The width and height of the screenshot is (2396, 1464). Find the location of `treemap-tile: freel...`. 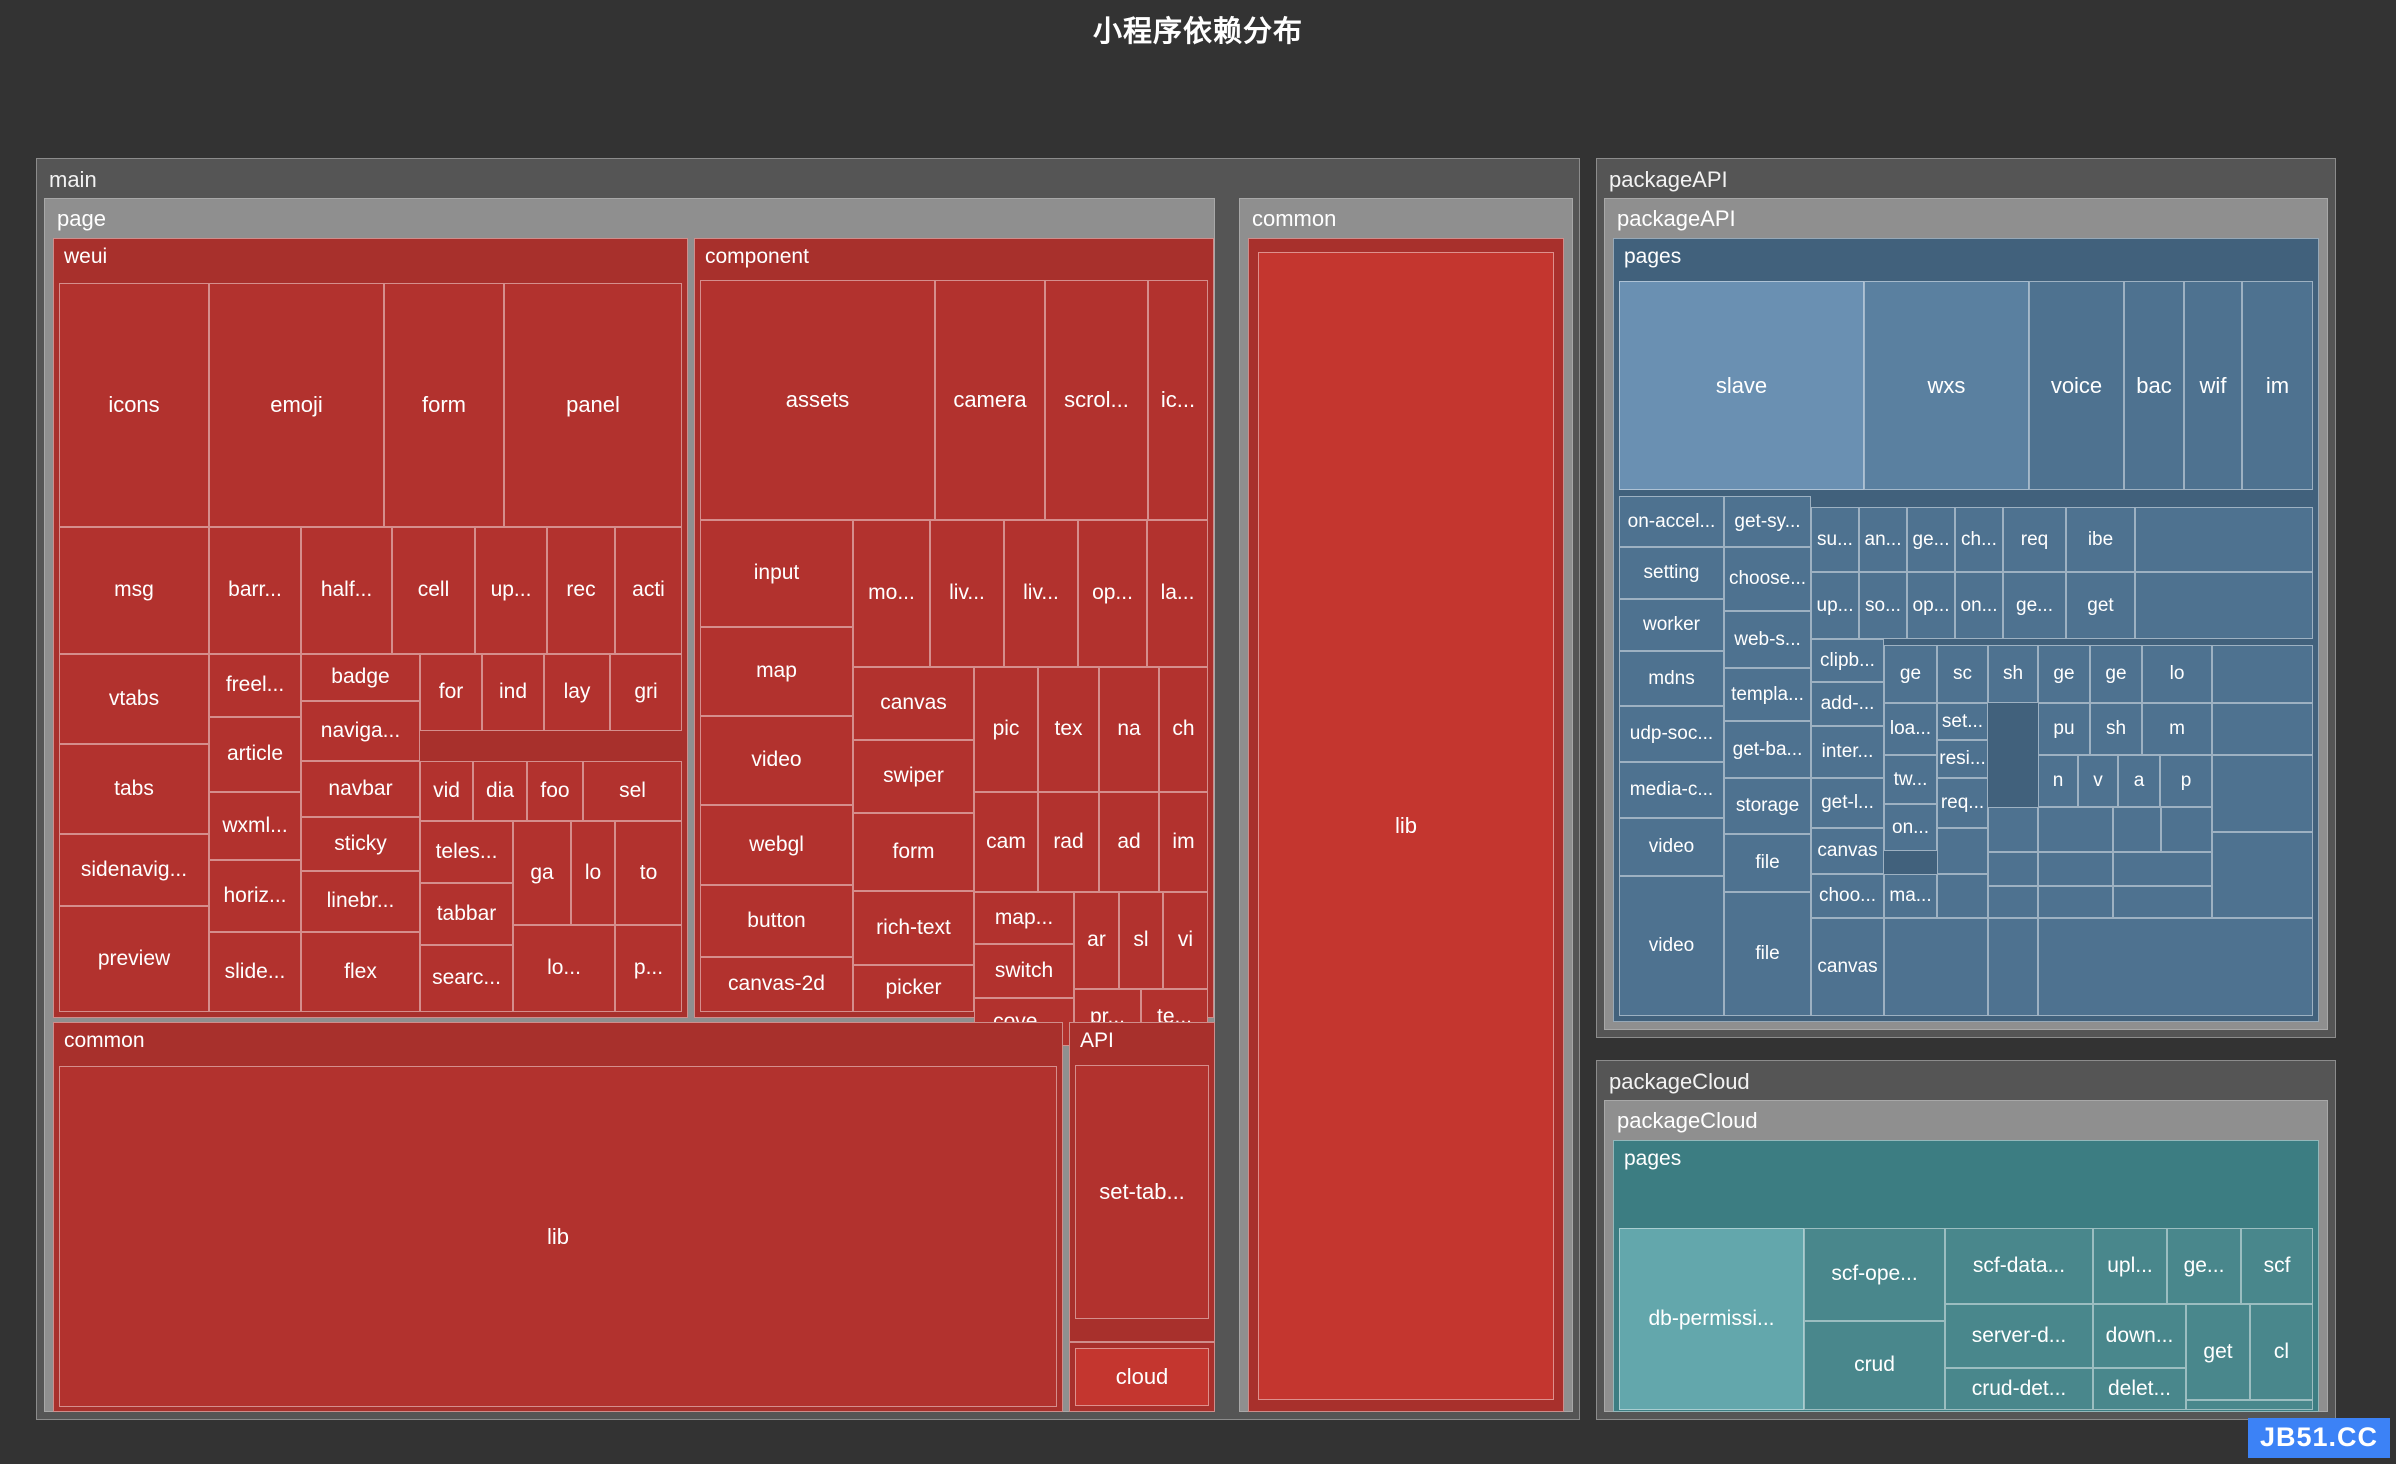

treemap-tile: freel... is located at coordinates (255, 685).